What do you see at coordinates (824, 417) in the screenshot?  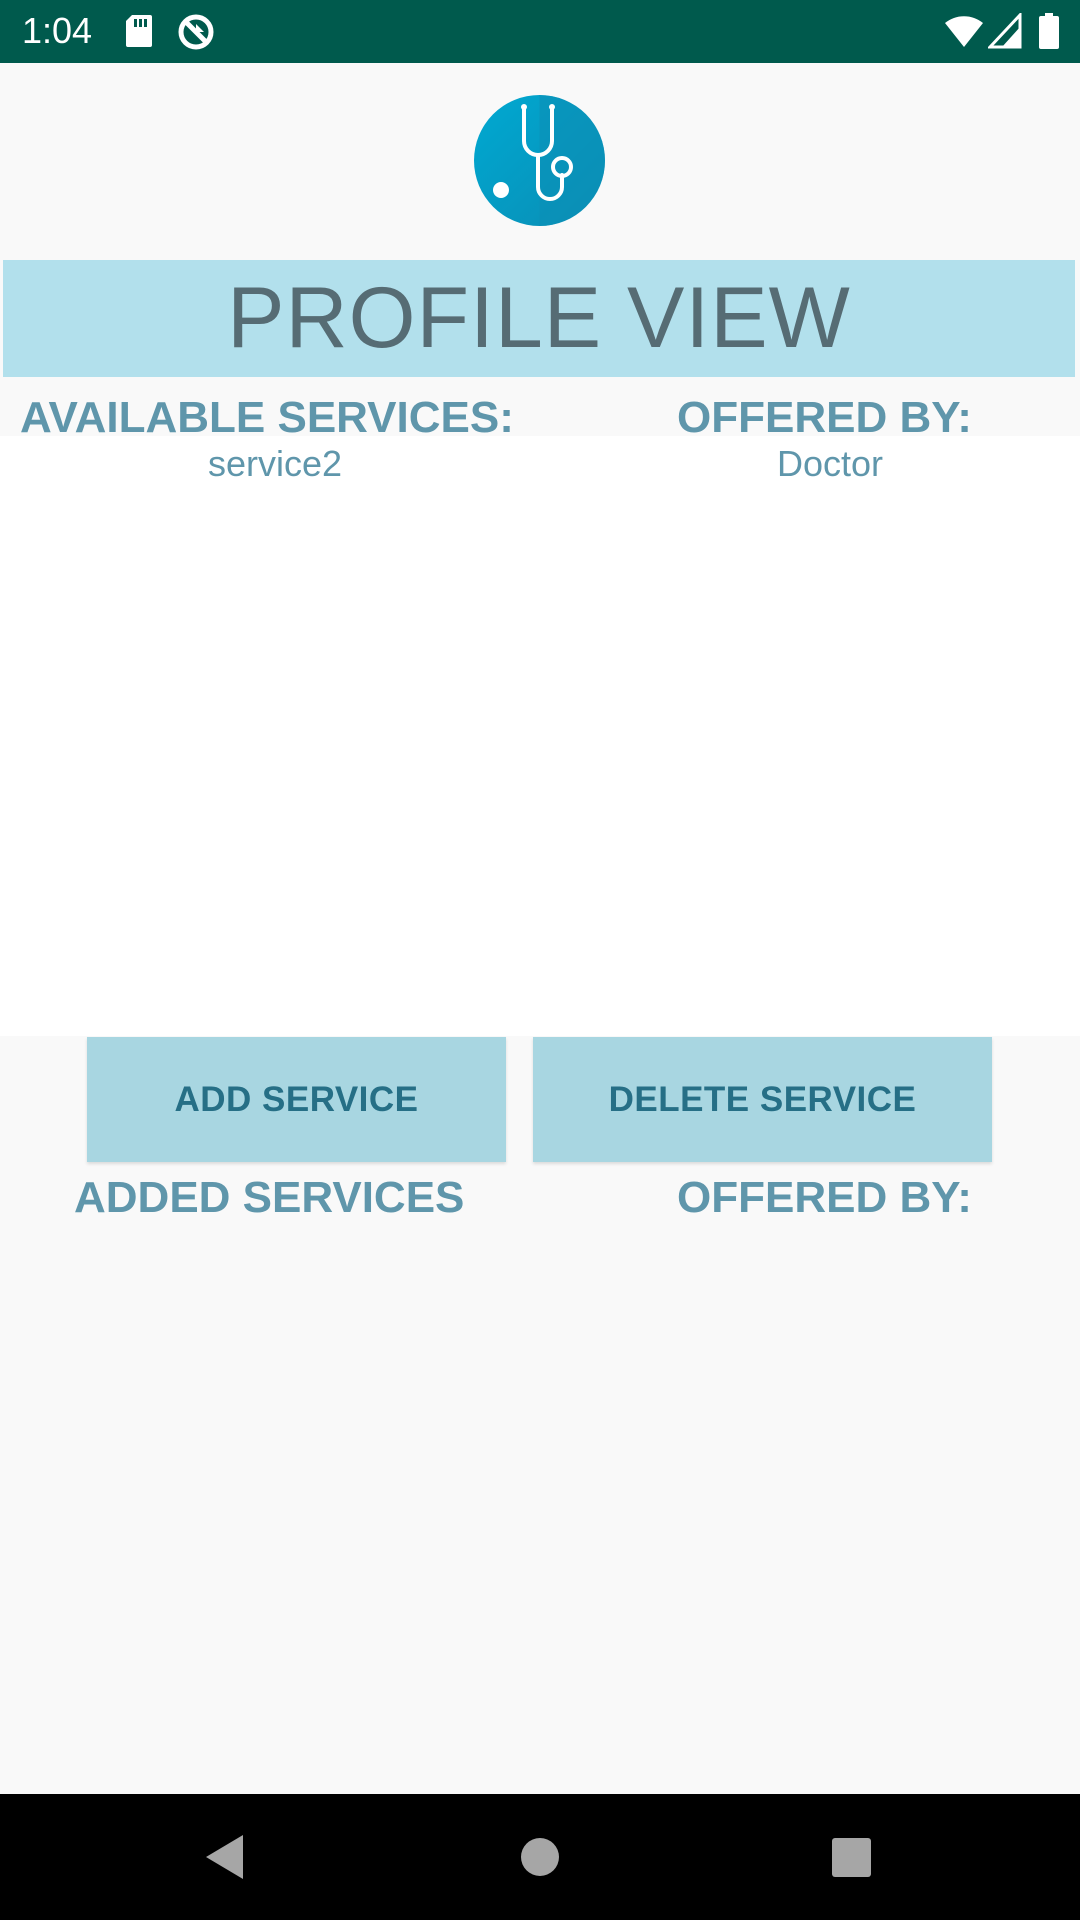 I see `offered-by-header: OFFERED BY:` at bounding box center [824, 417].